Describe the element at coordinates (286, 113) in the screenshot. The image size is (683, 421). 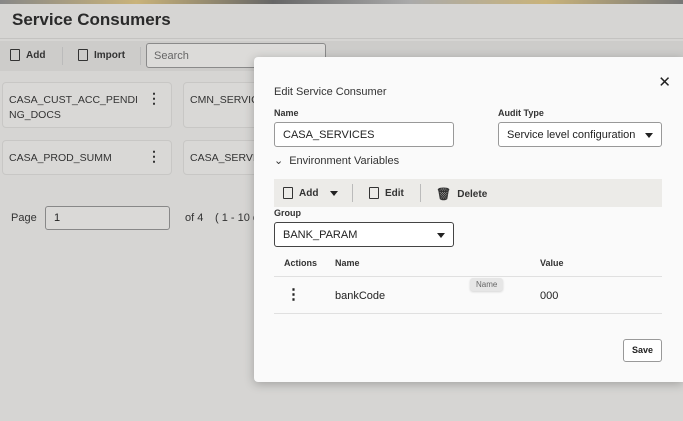
I see `name-label: Name` at that location.